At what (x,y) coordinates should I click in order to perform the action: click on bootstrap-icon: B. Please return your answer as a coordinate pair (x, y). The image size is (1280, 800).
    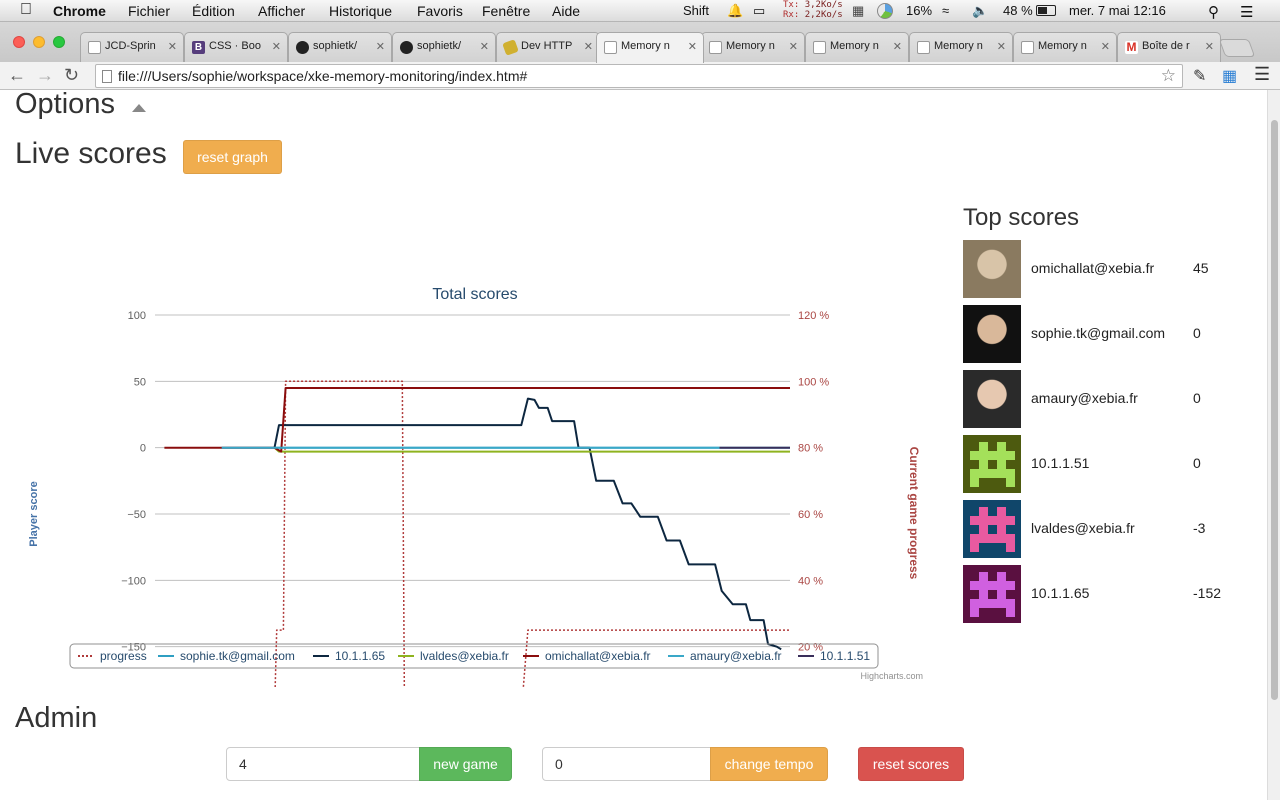
    Looking at the image, I should click on (198, 47).